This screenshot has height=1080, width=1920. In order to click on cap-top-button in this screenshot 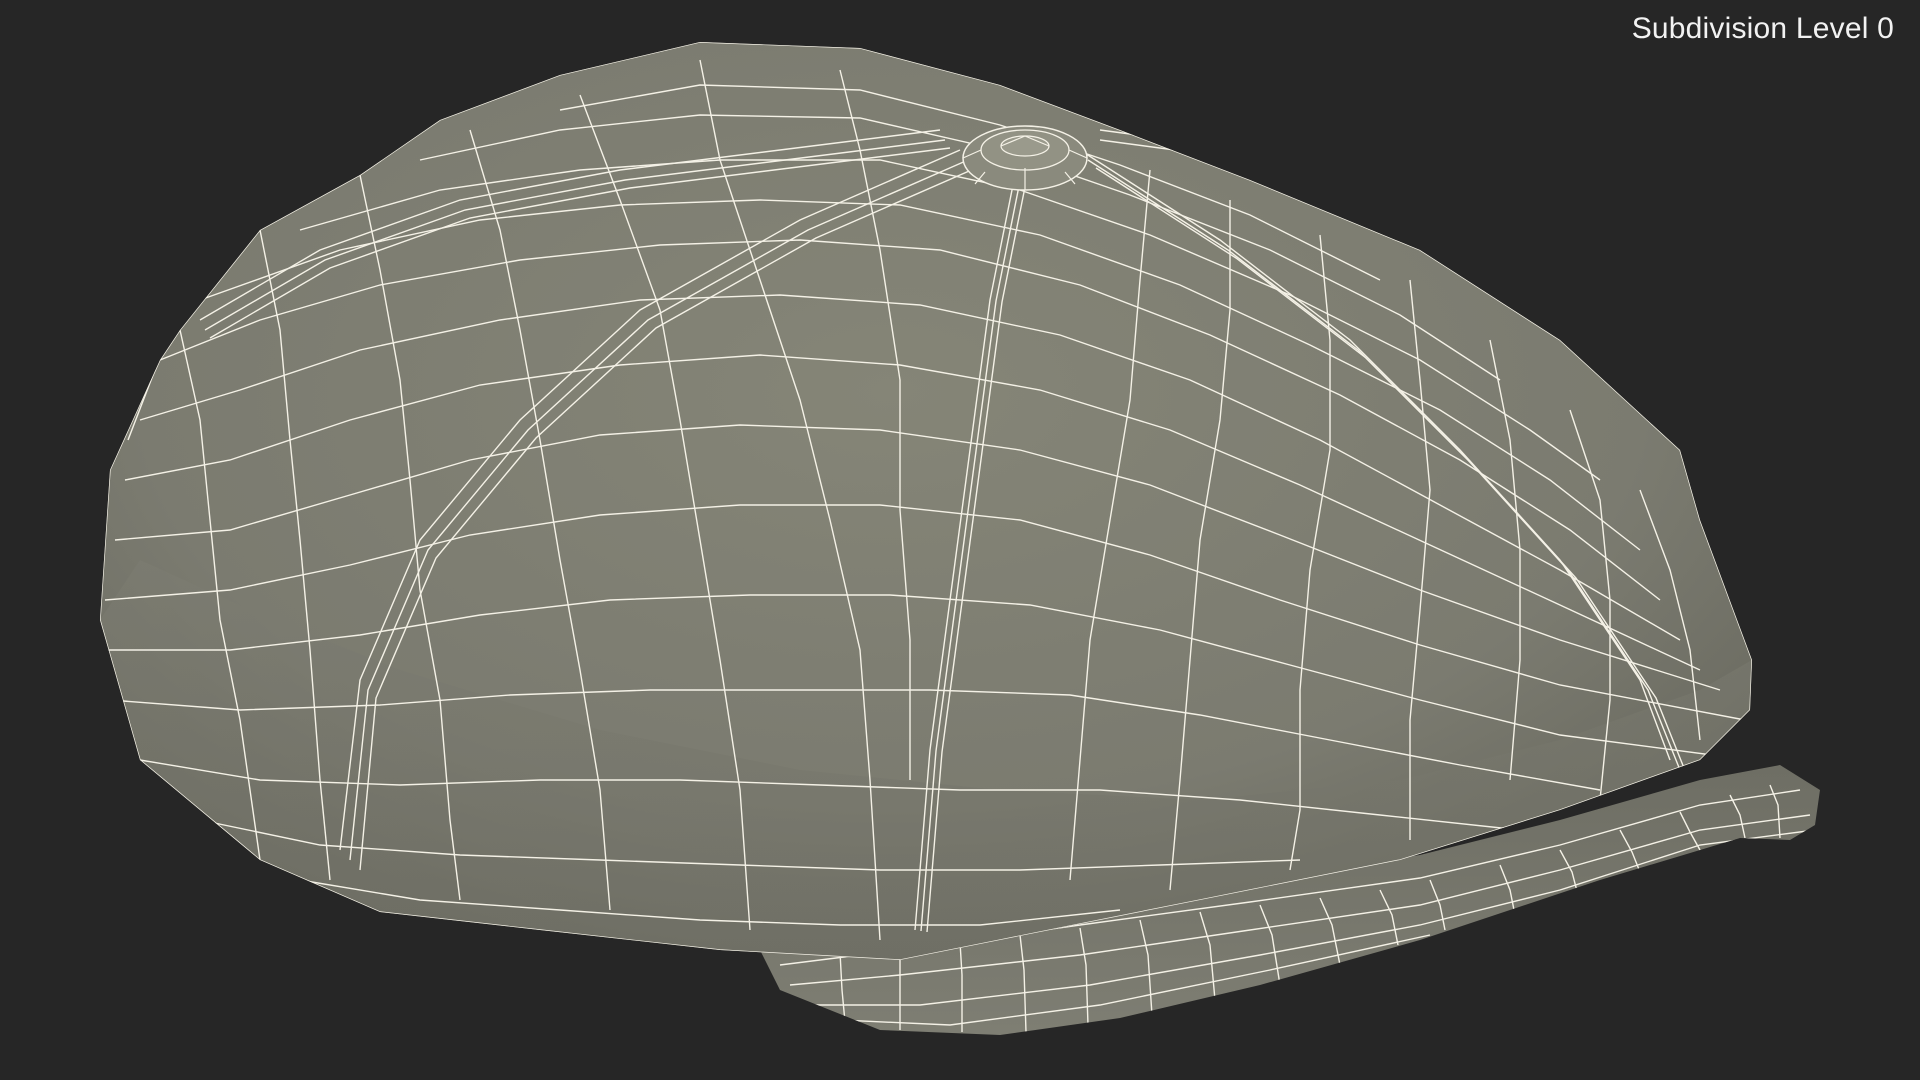, I will do `click(1025, 158)`.